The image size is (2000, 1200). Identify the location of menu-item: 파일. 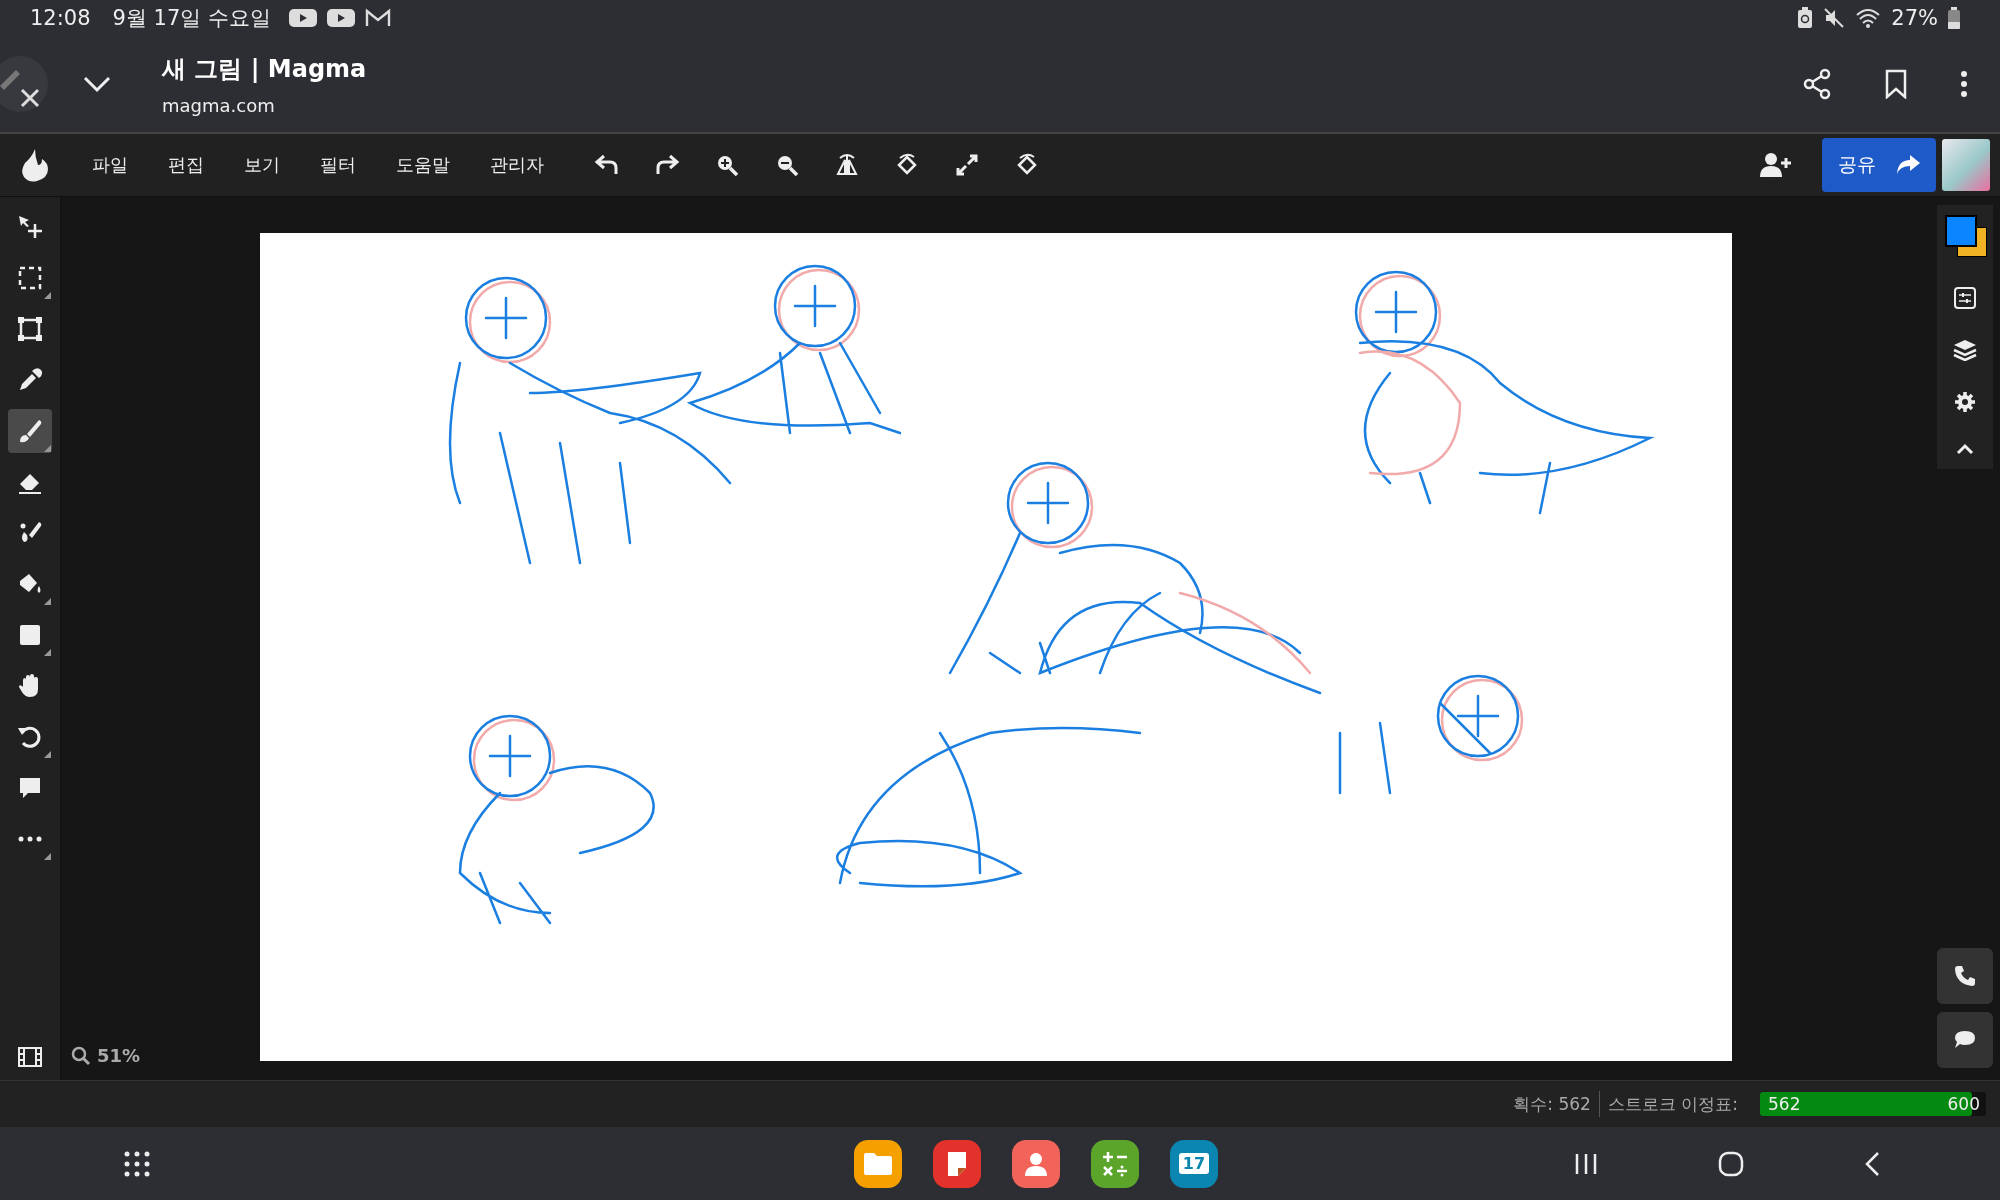
(110, 165).